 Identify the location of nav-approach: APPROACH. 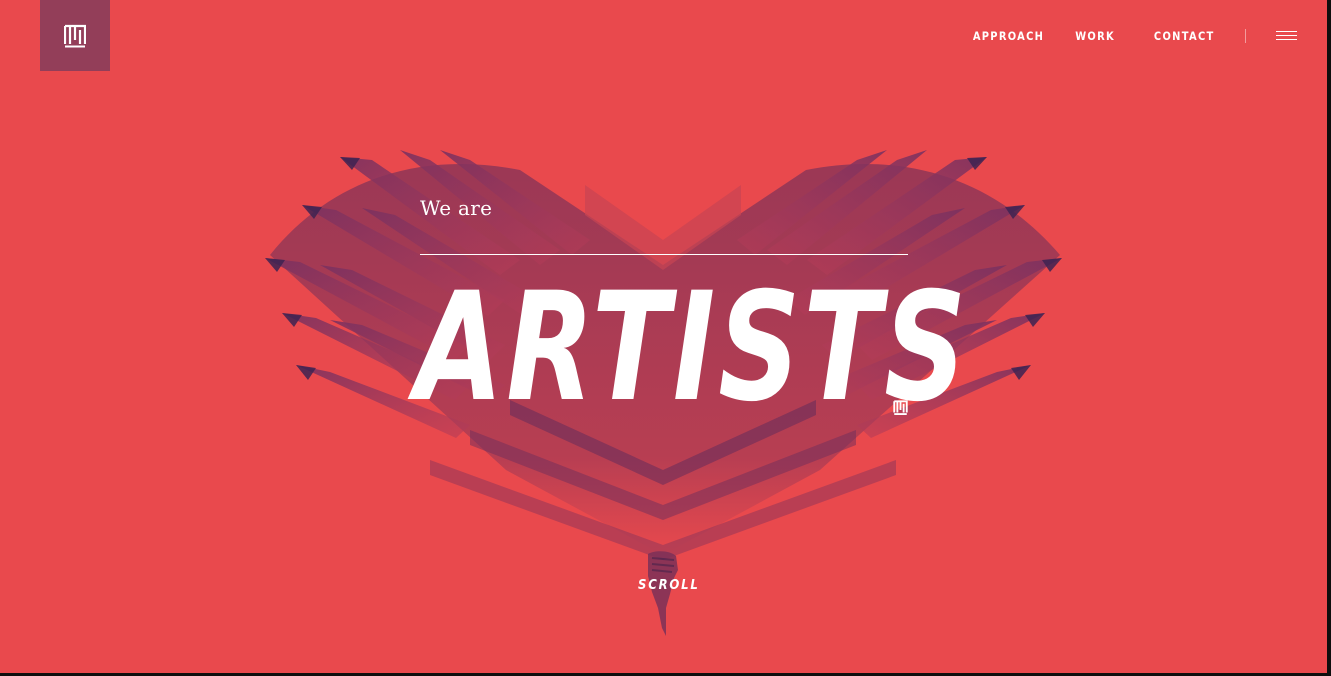
(1008, 36).